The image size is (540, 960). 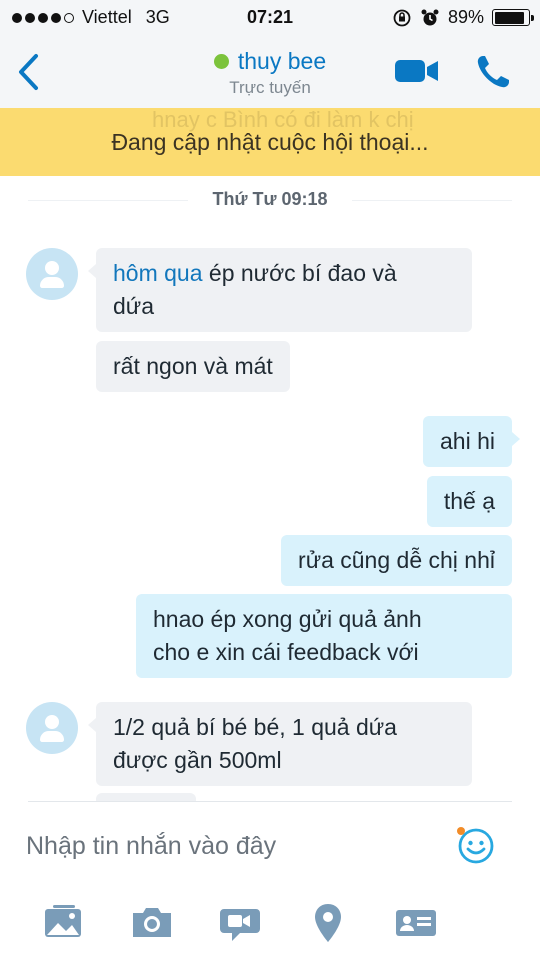 I want to click on message-bubble-outgoing: thế ạ, so click(x=469, y=501).